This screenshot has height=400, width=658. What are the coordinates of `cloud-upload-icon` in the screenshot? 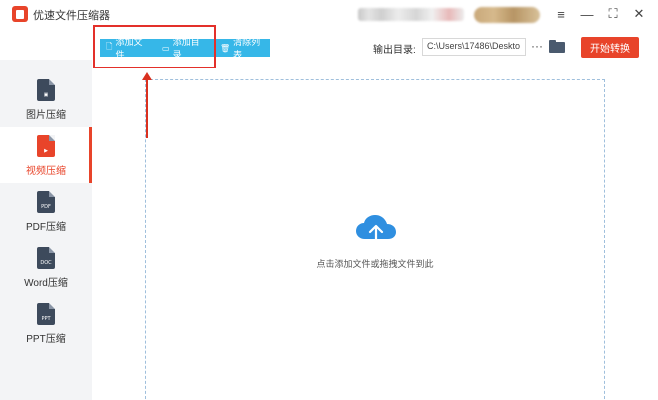 It's located at (376, 230).